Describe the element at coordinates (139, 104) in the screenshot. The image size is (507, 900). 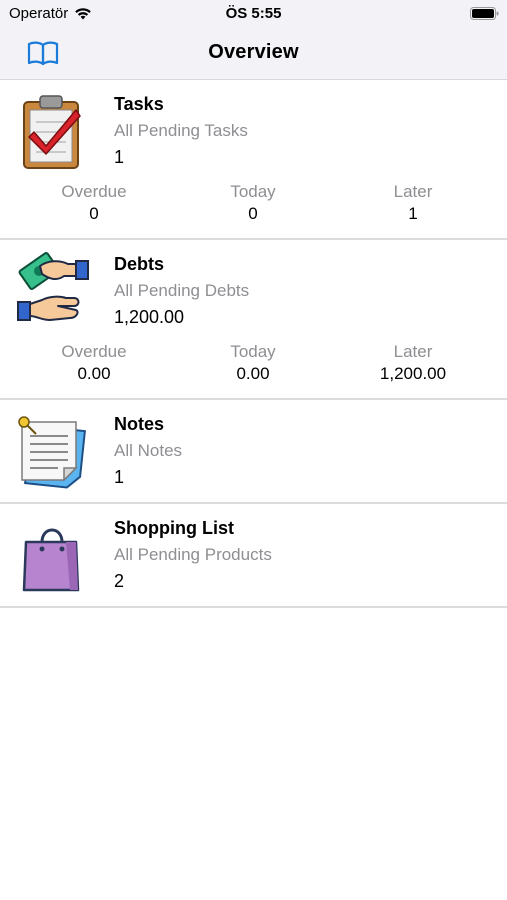
I see `tasks-title: Tasks` at that location.